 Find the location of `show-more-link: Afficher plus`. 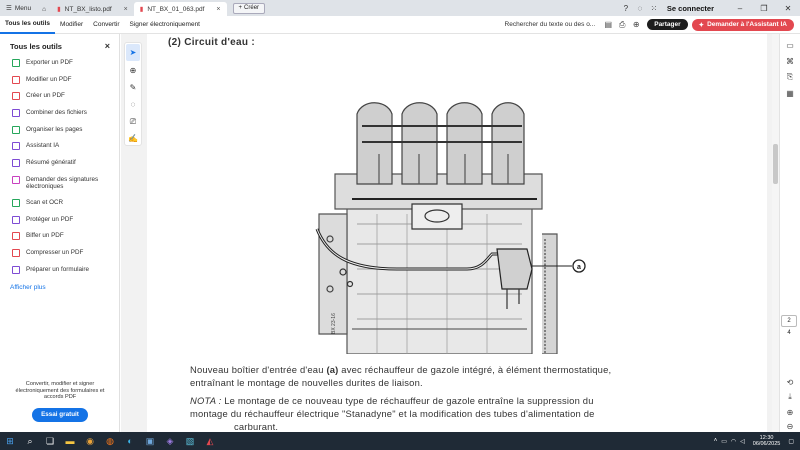

show-more-link: Afficher plus is located at coordinates (59, 287).